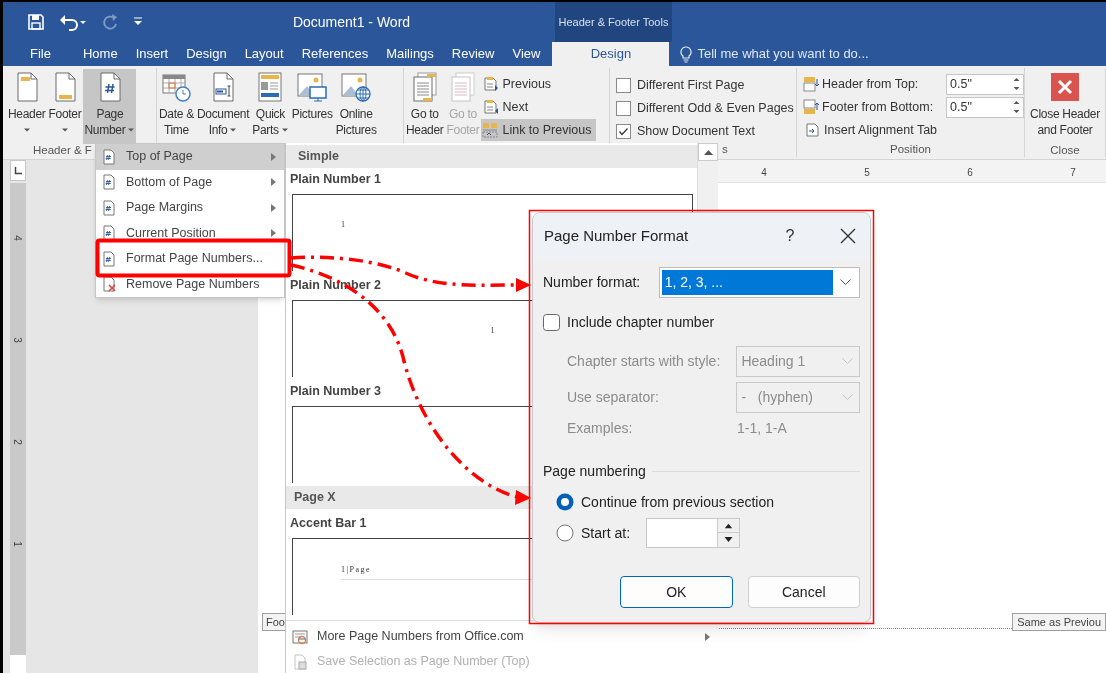 The height and width of the screenshot is (673, 1106). I want to click on ruler-number: 7, so click(1073, 173).